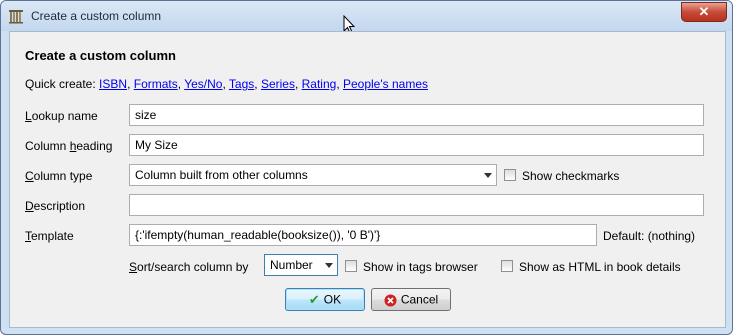  What do you see at coordinates (600, 267) in the screenshot?
I see `show-as-html-label: Show as HTML in book details` at bounding box center [600, 267].